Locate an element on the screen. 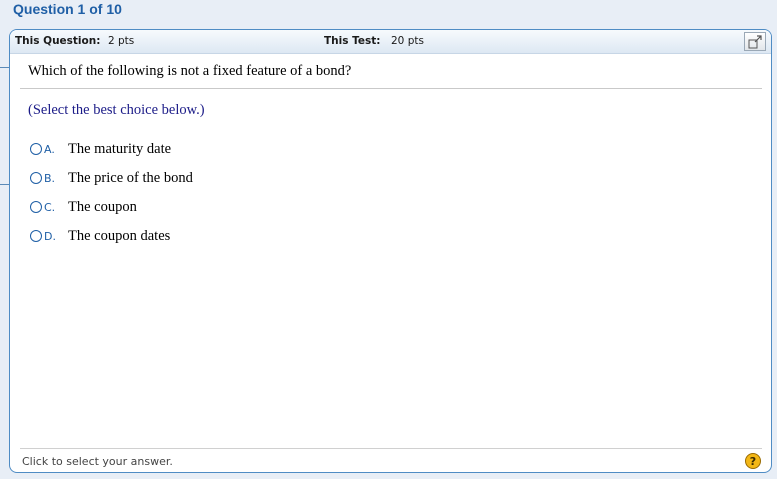 Image resolution: width=777 pixels, height=479 pixels. expand-icon is located at coordinates (755, 41).